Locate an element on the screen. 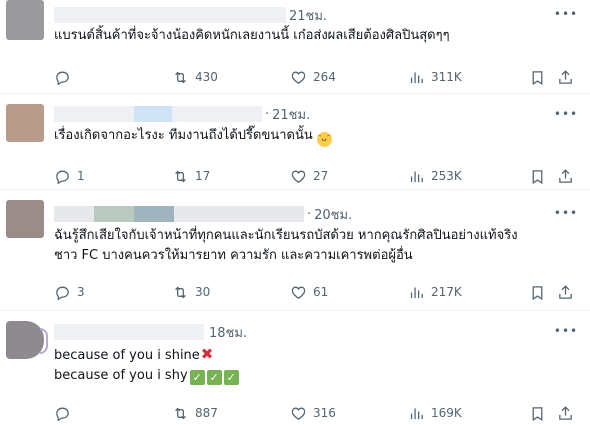 The height and width of the screenshot is (425, 590). reply-button: 3 is located at coordinates (69, 292).